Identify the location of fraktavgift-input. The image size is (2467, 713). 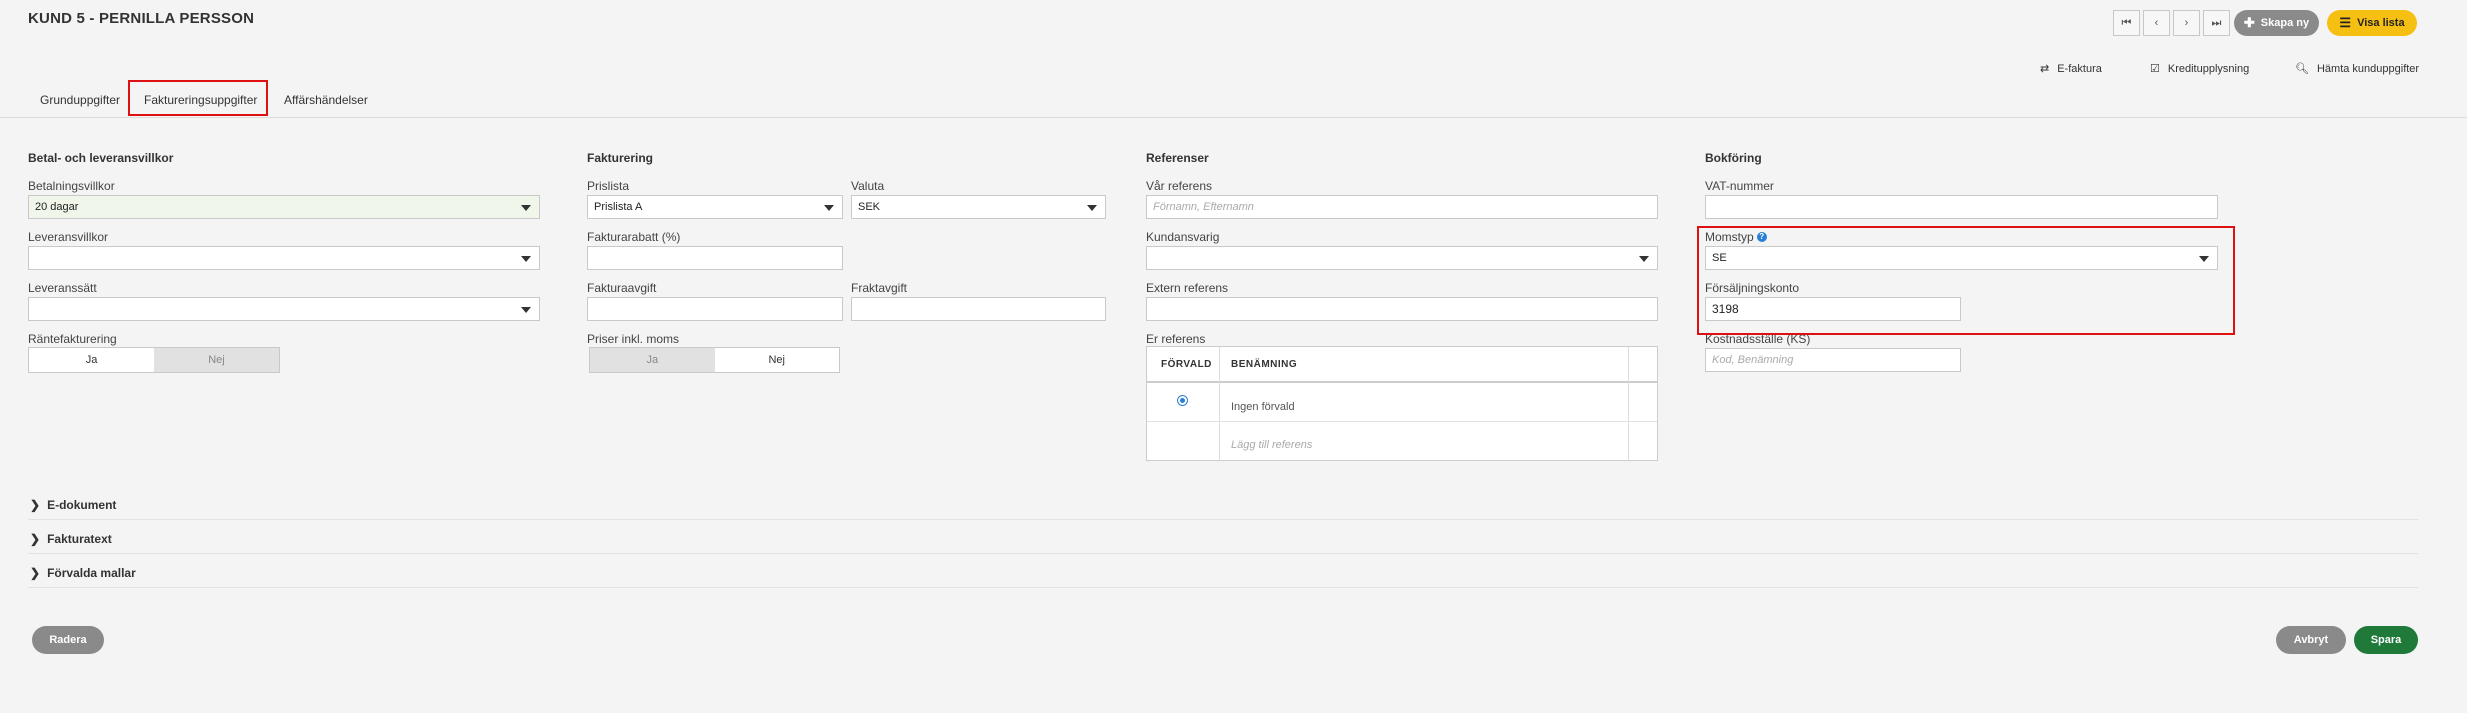
(978, 309).